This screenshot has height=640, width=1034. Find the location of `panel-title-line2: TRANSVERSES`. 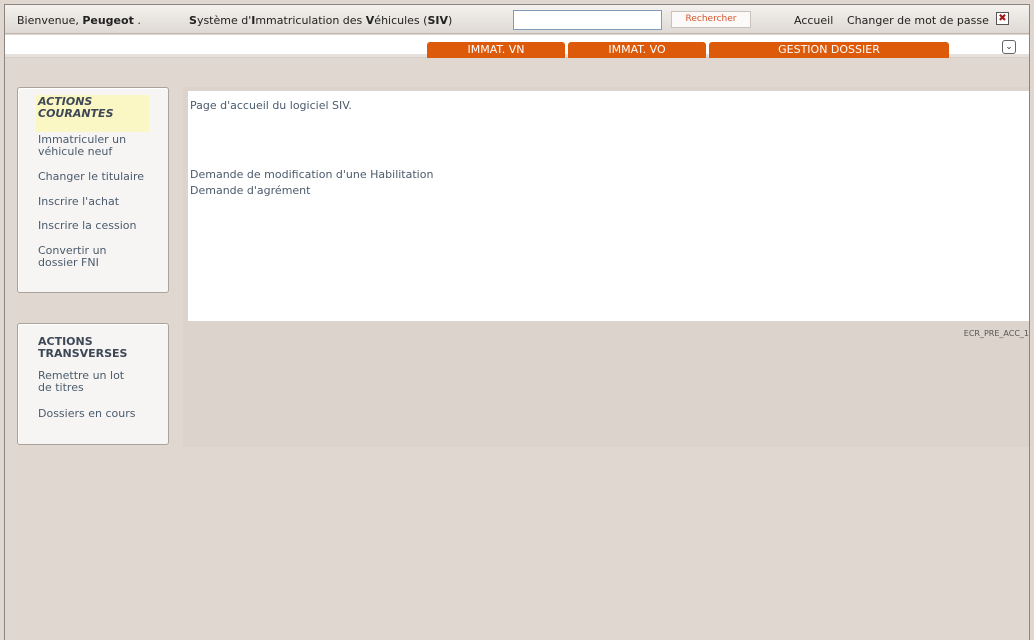

panel-title-line2: TRANSVERSES is located at coordinates (83, 353).